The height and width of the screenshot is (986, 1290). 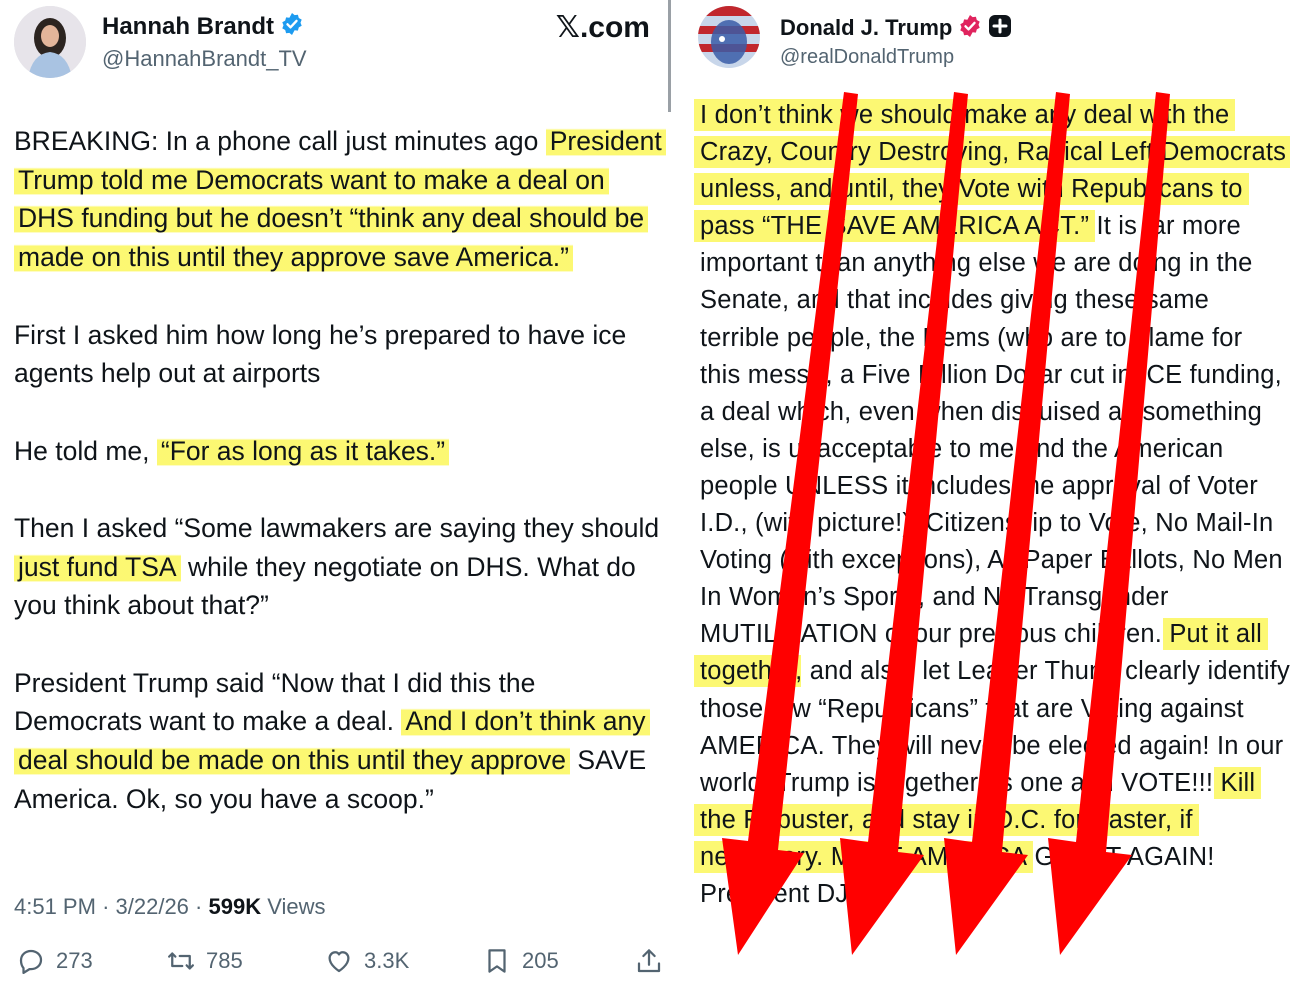 I want to click on bookmark-icon, so click(x=497, y=961).